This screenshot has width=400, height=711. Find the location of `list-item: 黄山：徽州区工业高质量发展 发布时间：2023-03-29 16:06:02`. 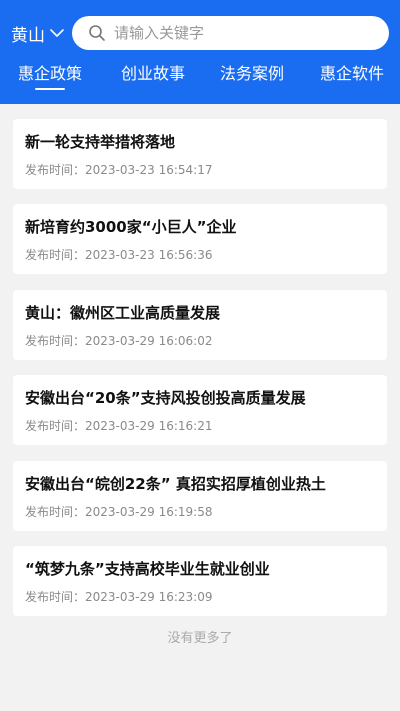

list-item: 黄山：徽州区工业高质量发展 发布时间：2023-03-29 16:06:02 is located at coordinates (200, 325).